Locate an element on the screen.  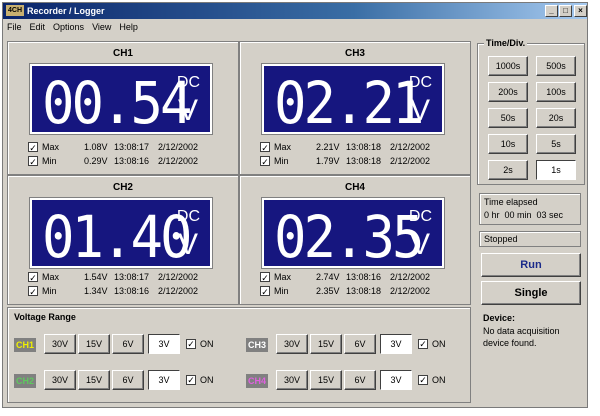
ch4-range-15v: 15V is located at coordinates (326, 380).